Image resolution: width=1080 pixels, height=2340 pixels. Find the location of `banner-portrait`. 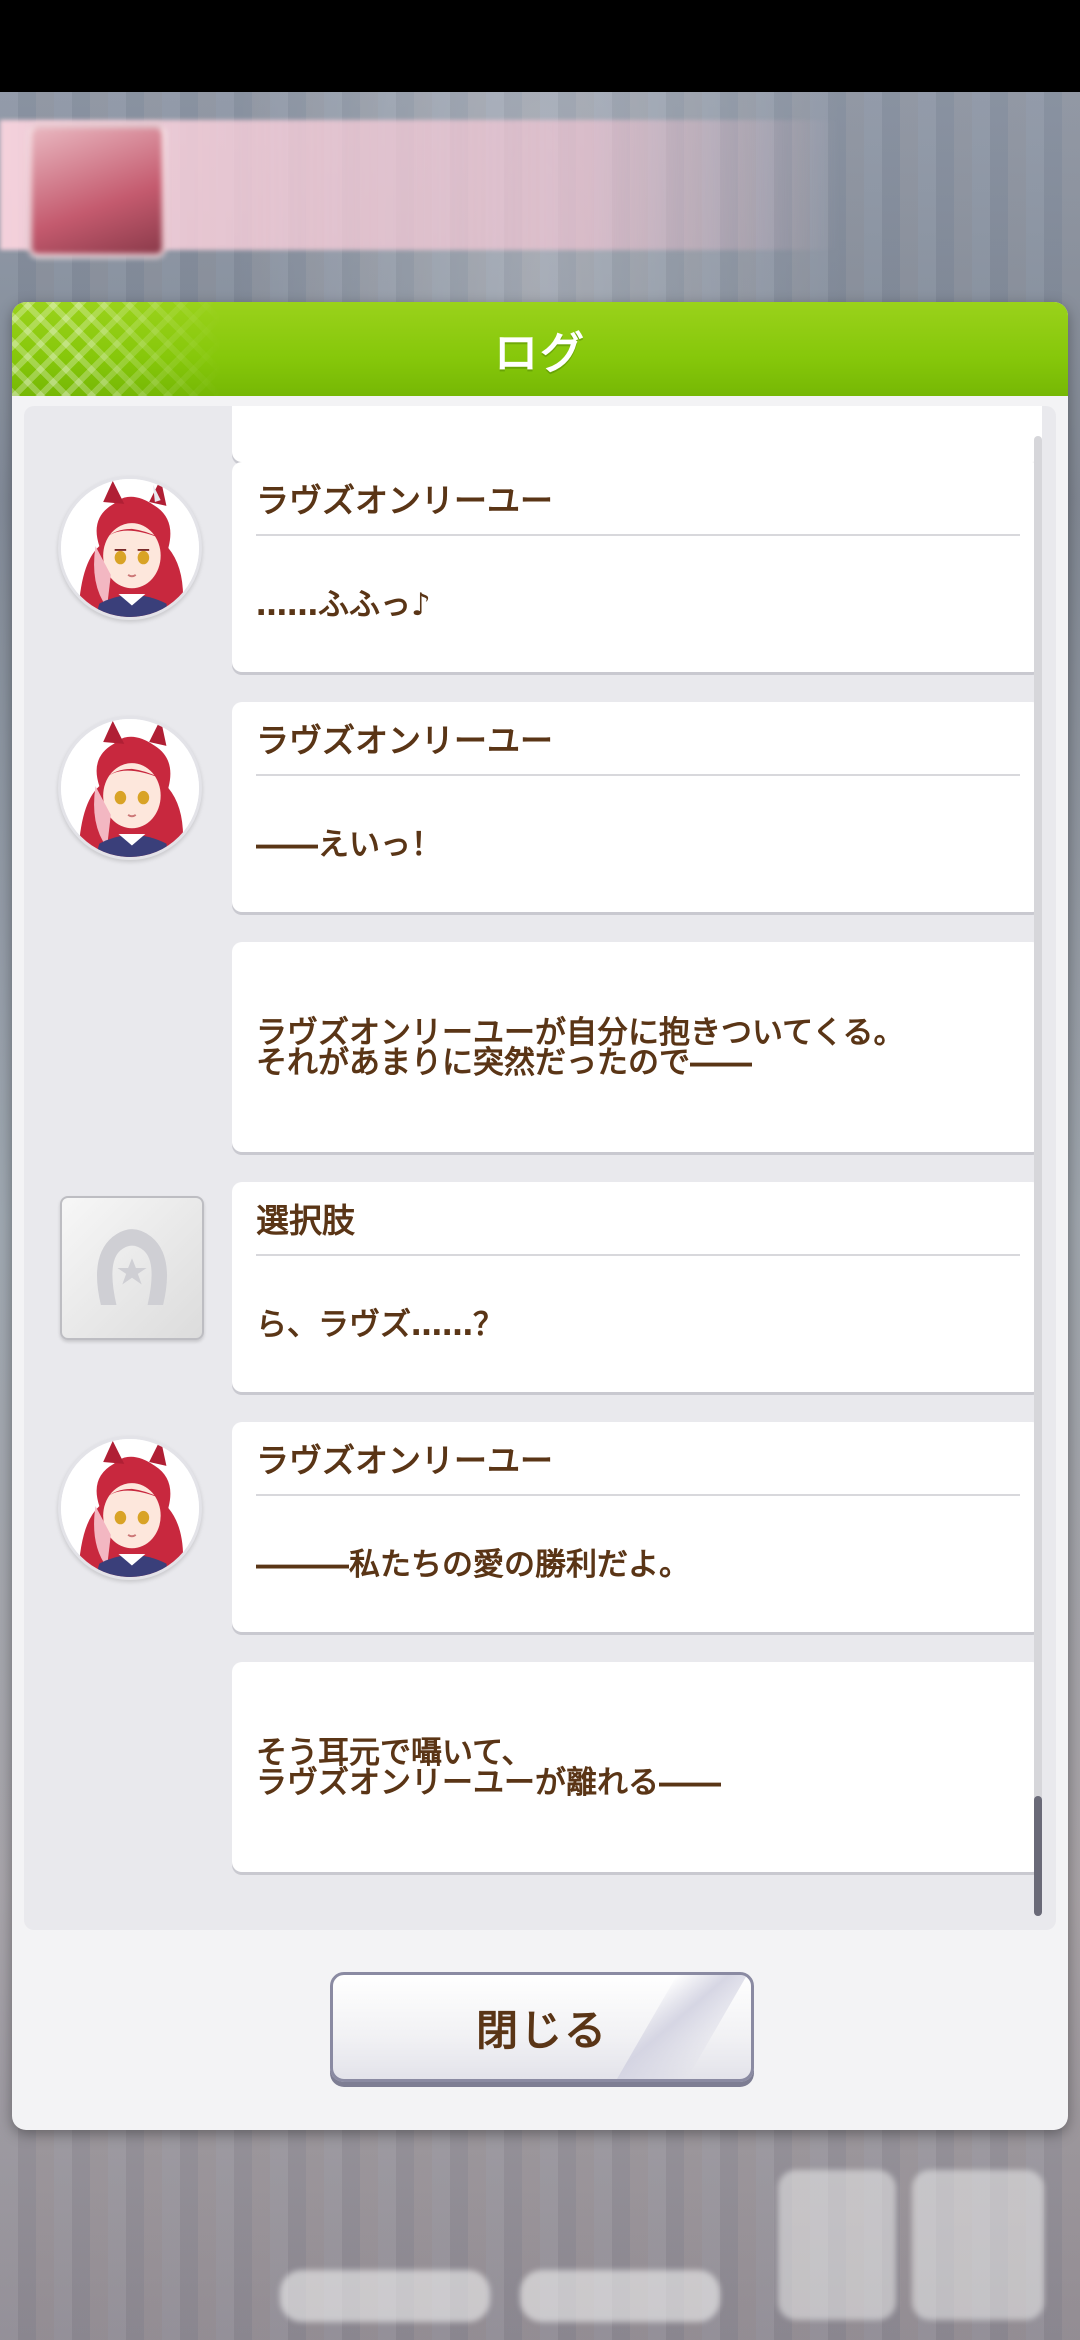

banner-portrait is located at coordinates (97, 191).